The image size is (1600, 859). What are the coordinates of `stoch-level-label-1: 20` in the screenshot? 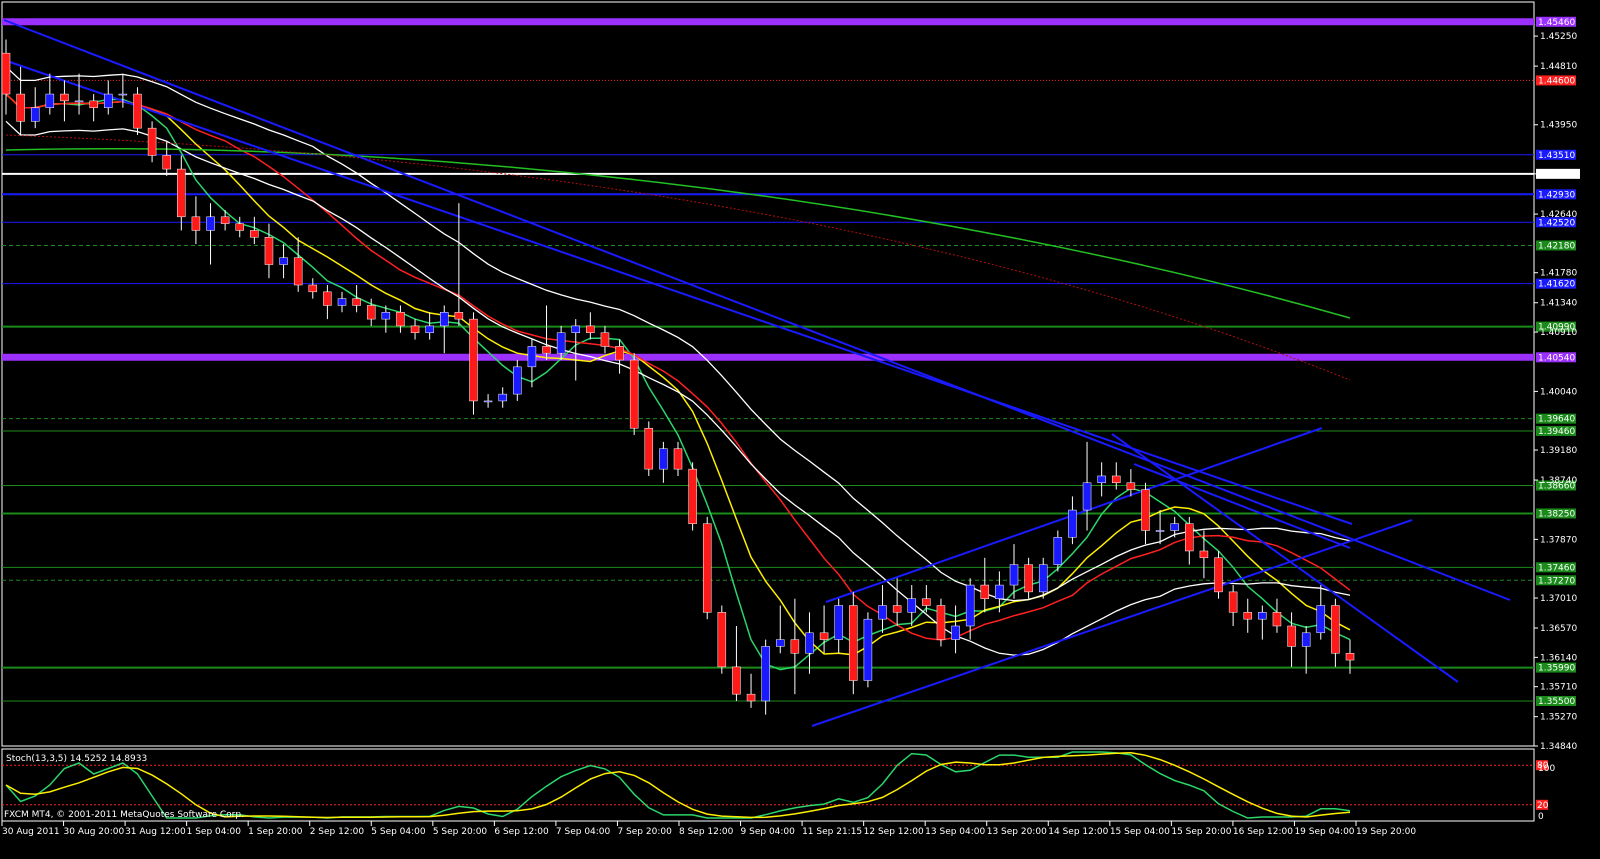 It's located at (1543, 806).